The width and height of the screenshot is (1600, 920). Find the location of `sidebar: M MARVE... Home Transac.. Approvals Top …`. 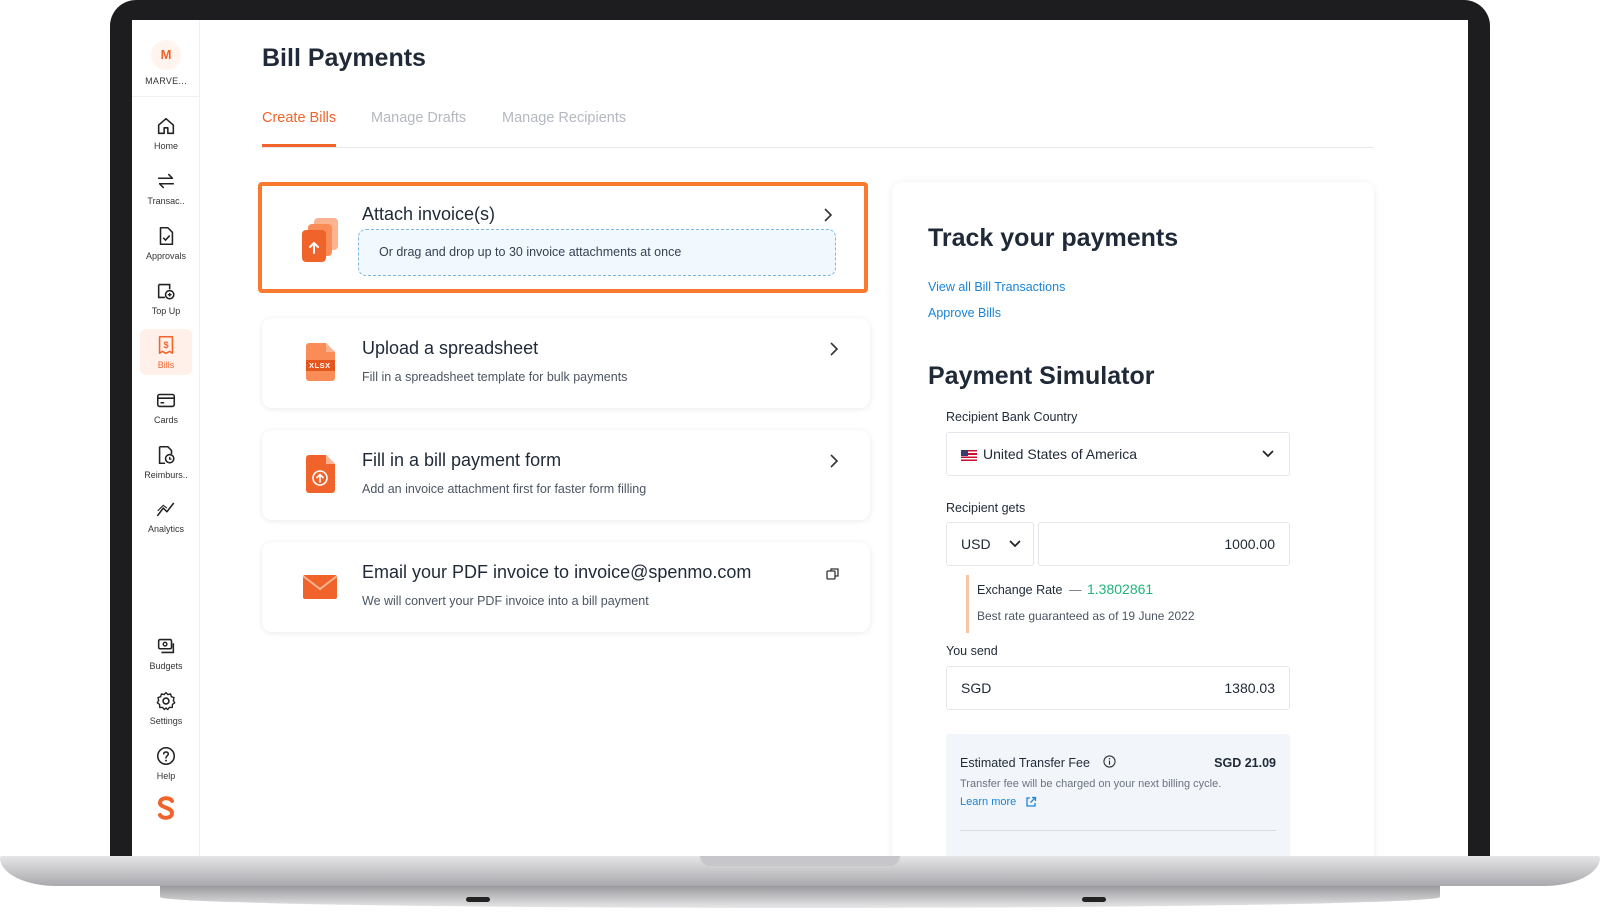

sidebar: M MARVE... Home Transac.. Approvals Top … is located at coordinates (166, 438).